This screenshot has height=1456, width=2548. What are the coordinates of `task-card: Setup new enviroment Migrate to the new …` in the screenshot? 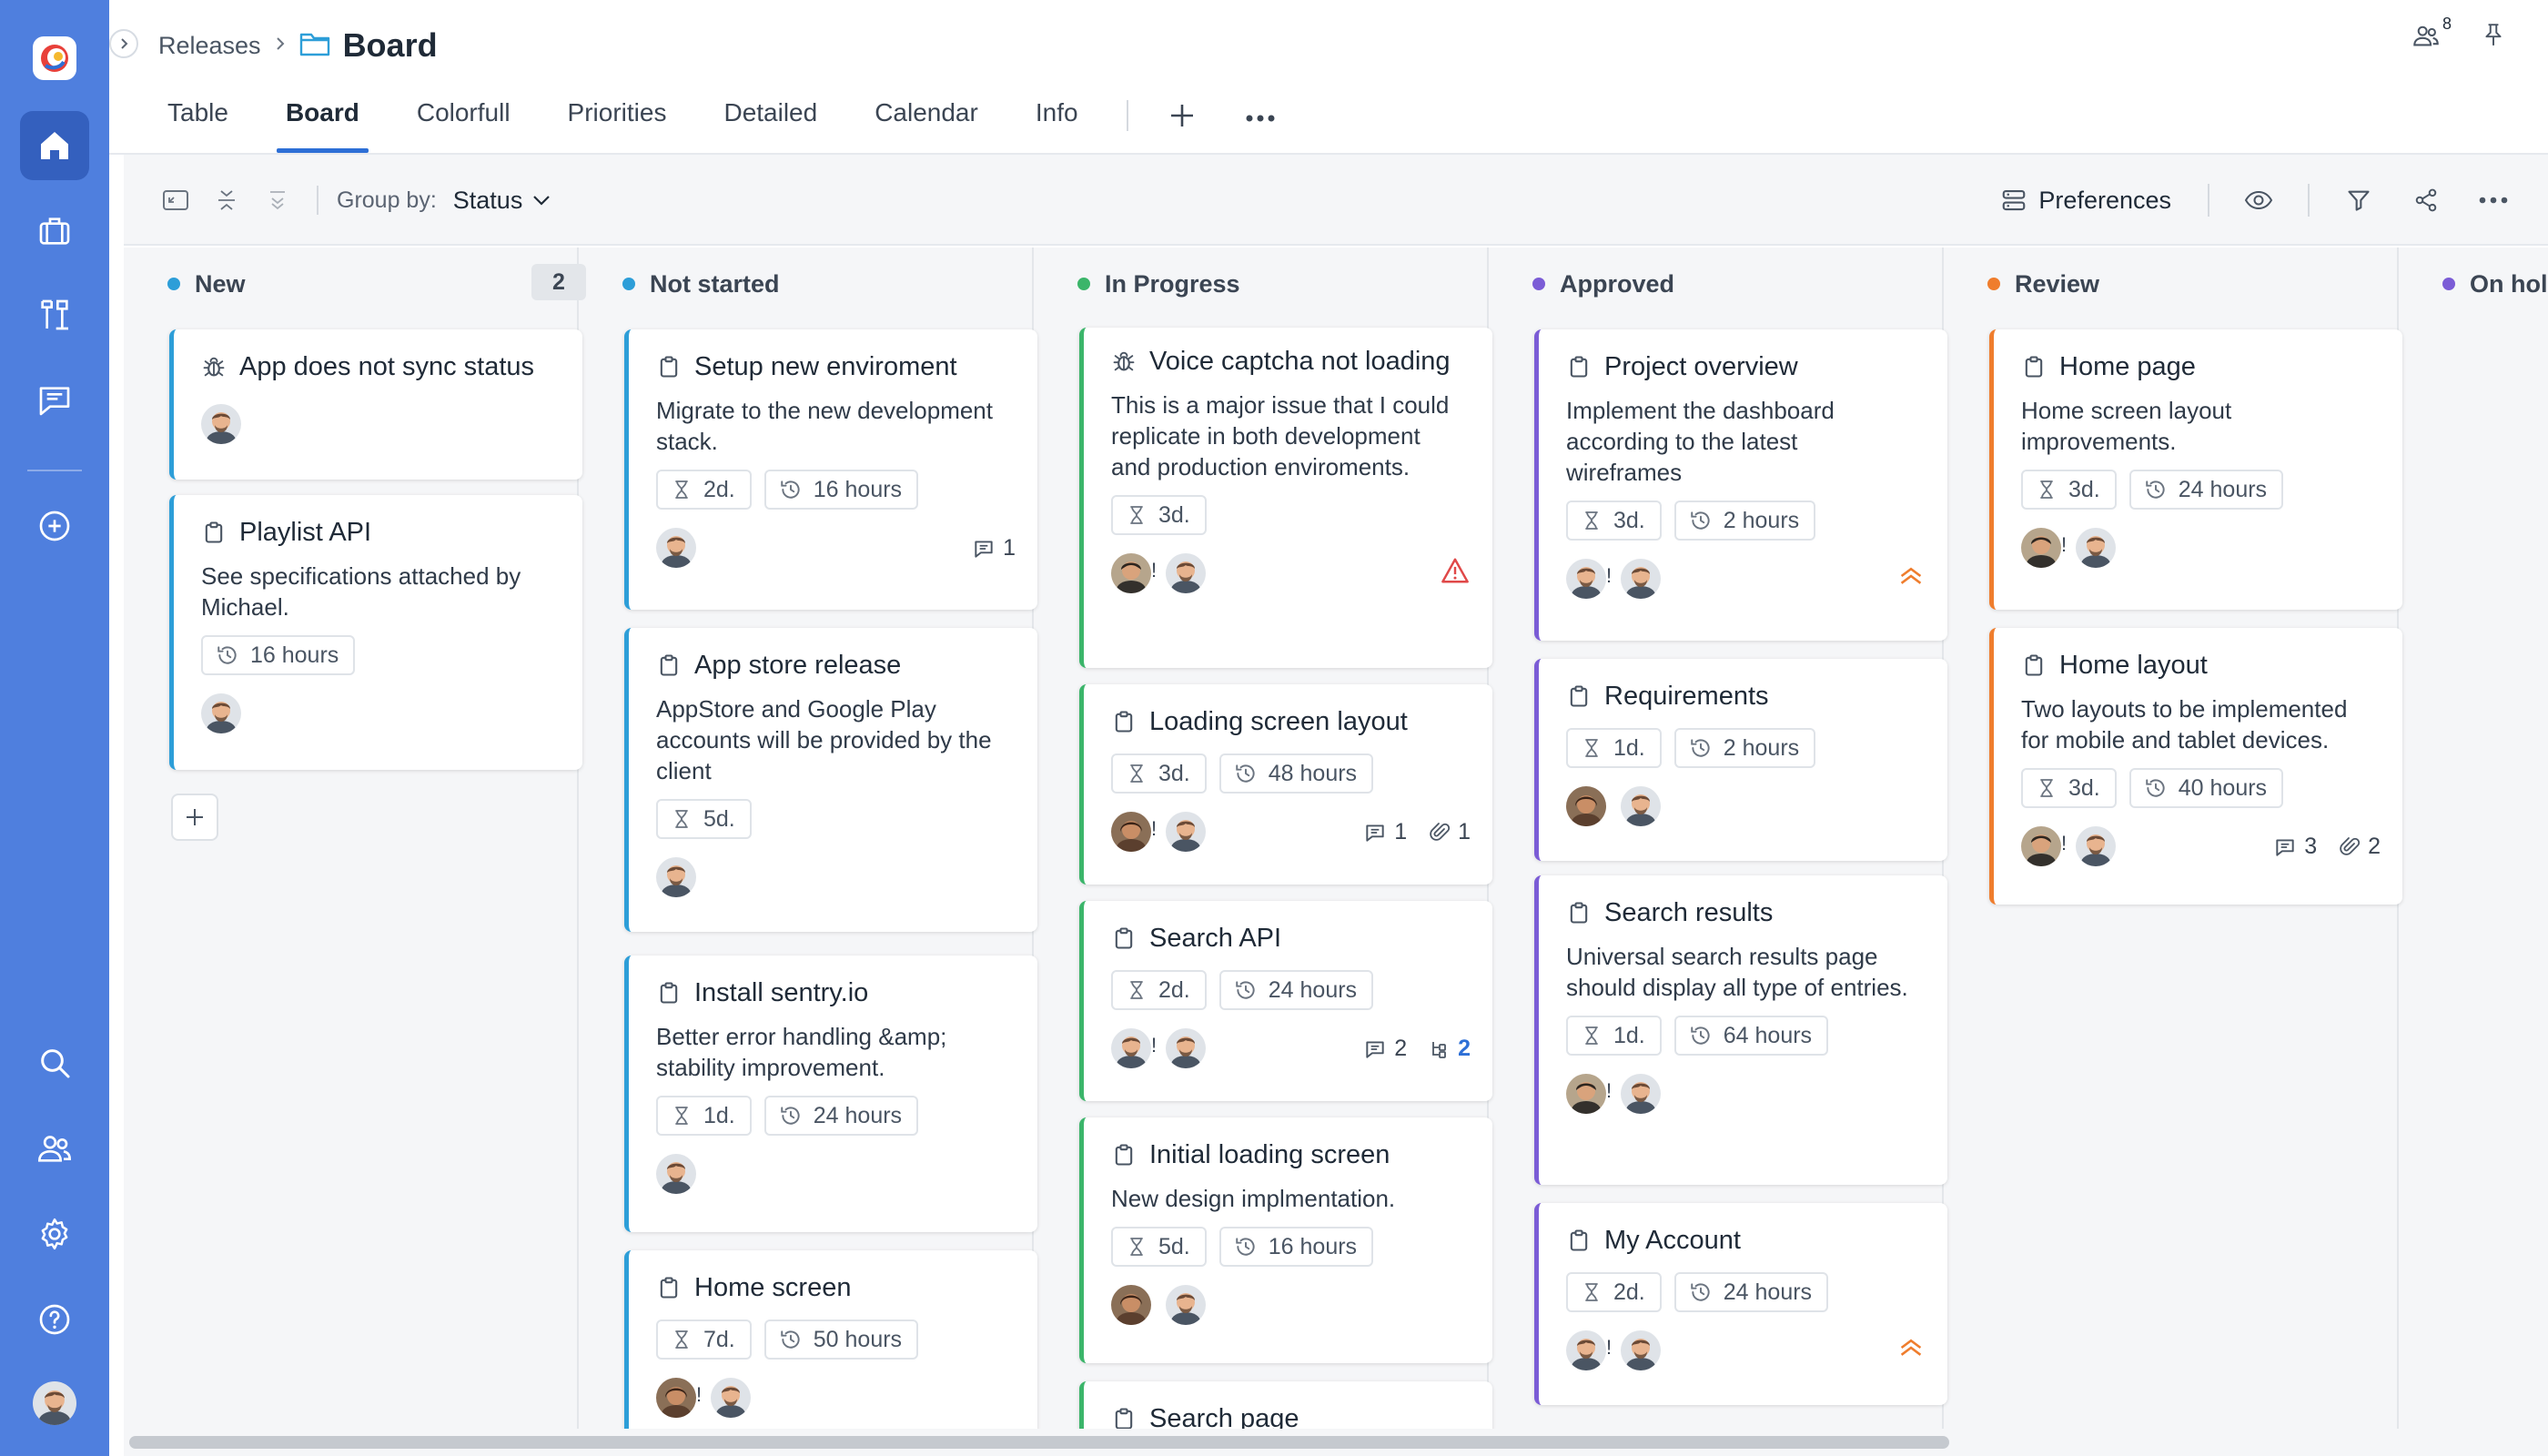 It's located at (831, 470).